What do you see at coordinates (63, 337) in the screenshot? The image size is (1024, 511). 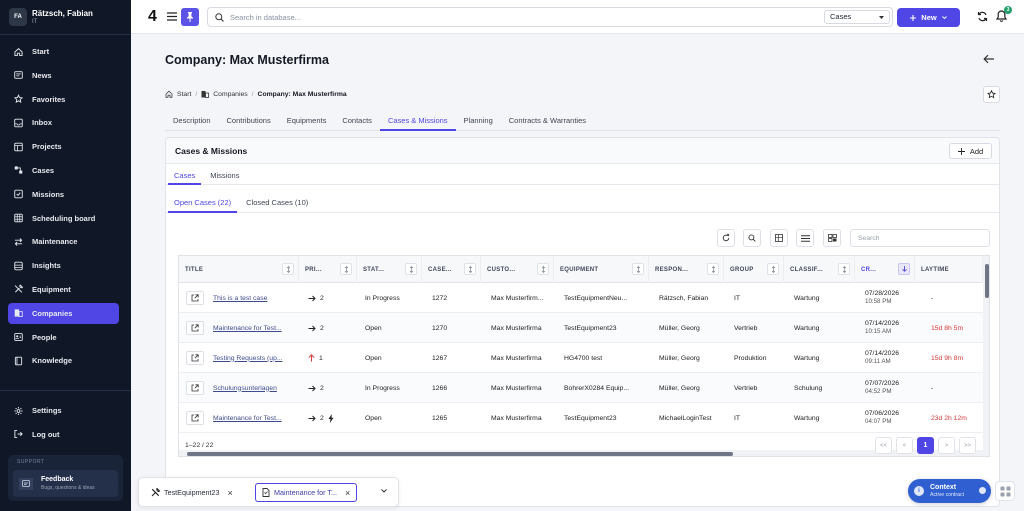 I see `sidebar-item-people: People` at bounding box center [63, 337].